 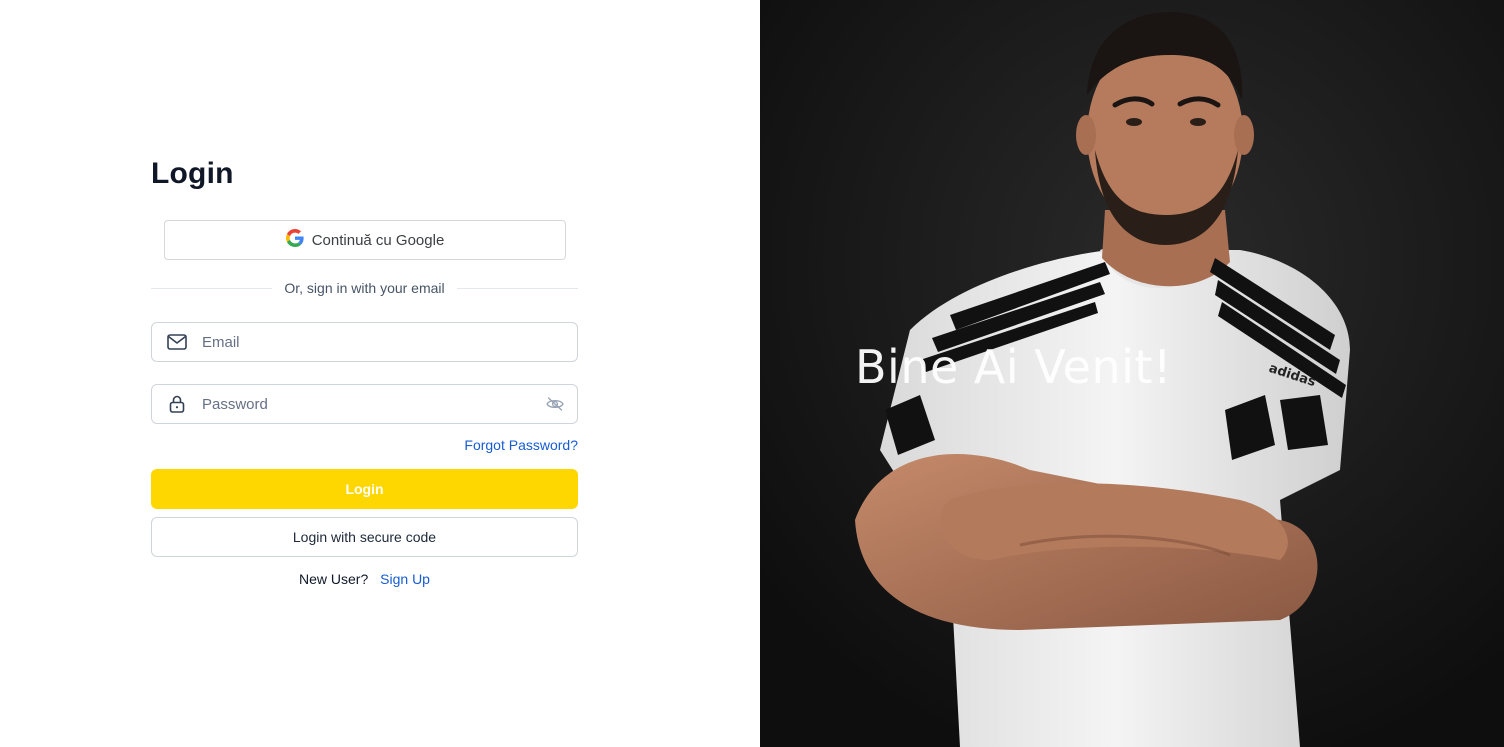 I want to click on login-with-secure-code-button: Login with secure code, so click(x=364, y=537).